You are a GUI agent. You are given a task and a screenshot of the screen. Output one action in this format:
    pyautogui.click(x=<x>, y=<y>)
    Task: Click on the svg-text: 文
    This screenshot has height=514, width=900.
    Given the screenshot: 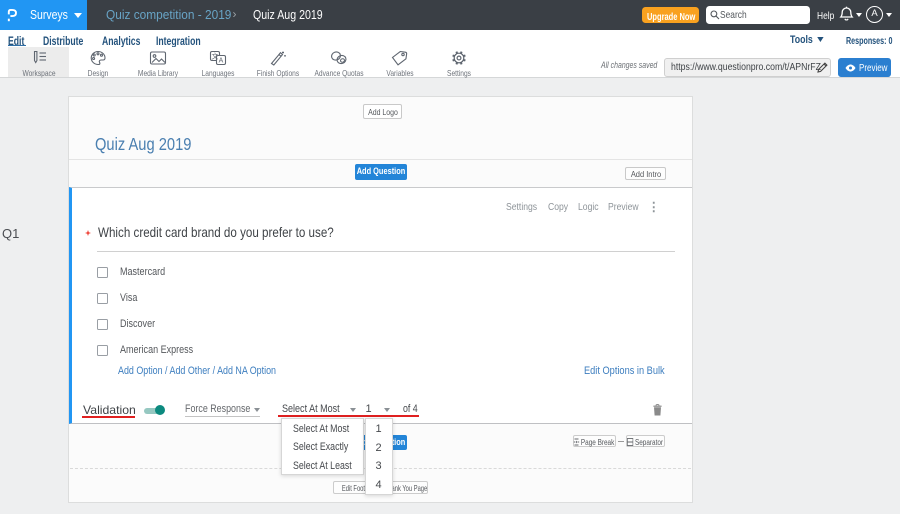 What is the action you would take?
    pyautogui.click(x=215, y=55)
    